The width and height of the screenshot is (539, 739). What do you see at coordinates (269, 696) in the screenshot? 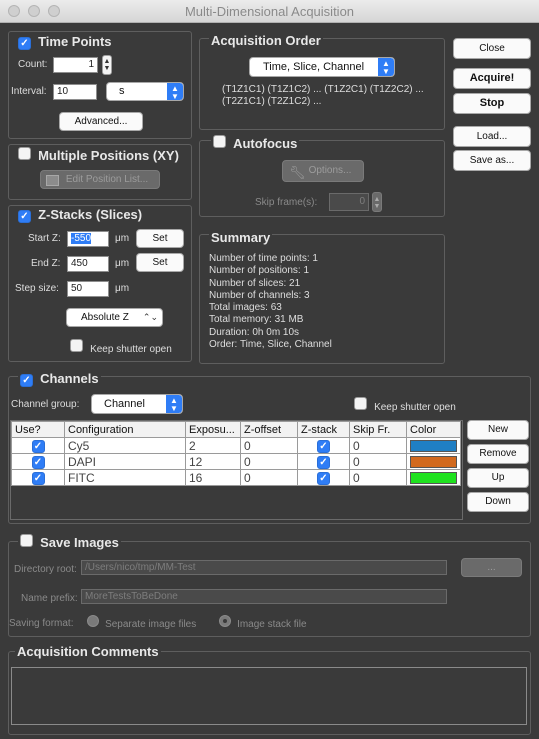
I see `comments-textarea` at bounding box center [269, 696].